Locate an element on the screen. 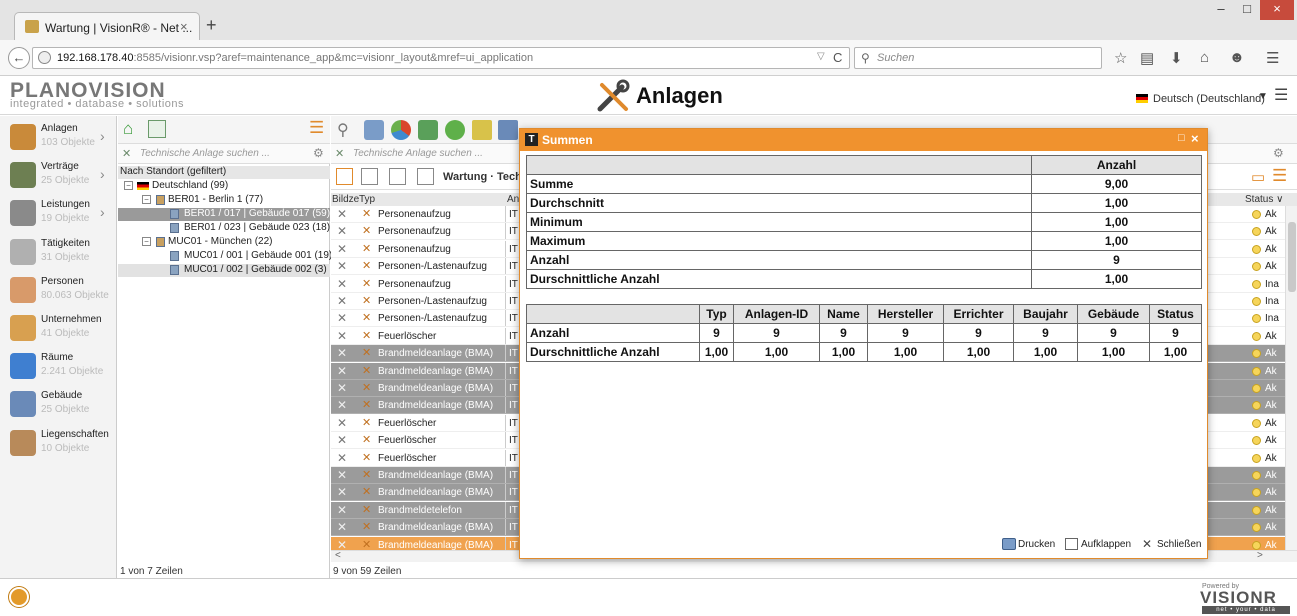 This screenshot has height=616, width=1297. browser-tab: Wartung | VisionR® - Net ... × is located at coordinates (107, 26).